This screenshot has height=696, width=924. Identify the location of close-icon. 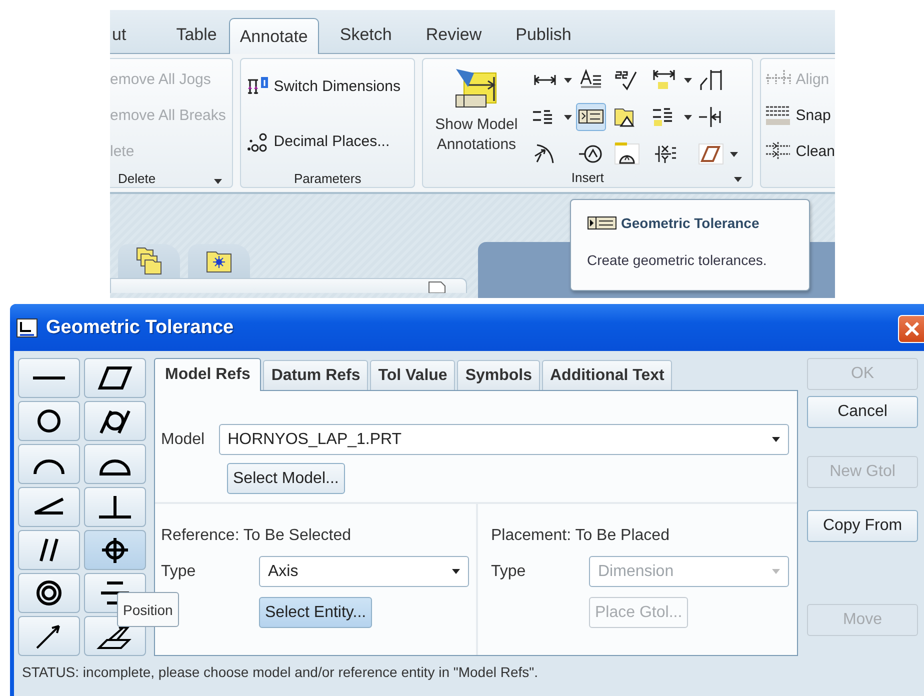
(912, 329).